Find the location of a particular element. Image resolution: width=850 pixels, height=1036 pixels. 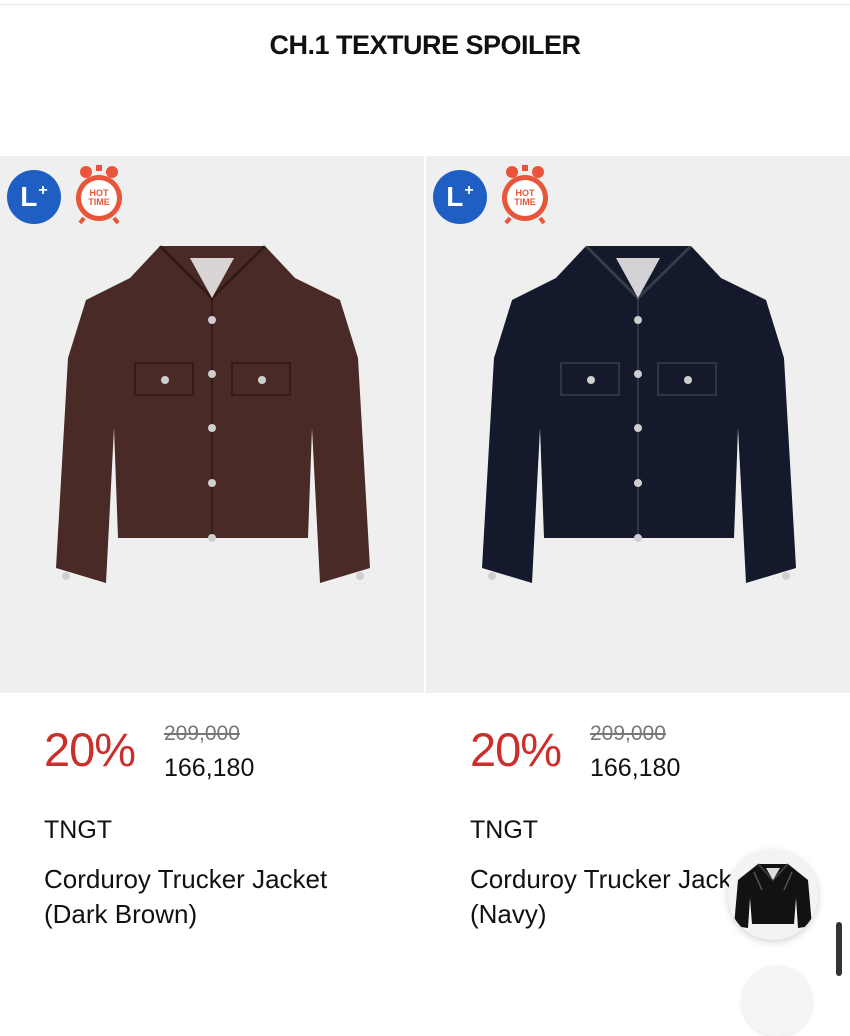

scrollbar-thumb is located at coordinates (839, 949).